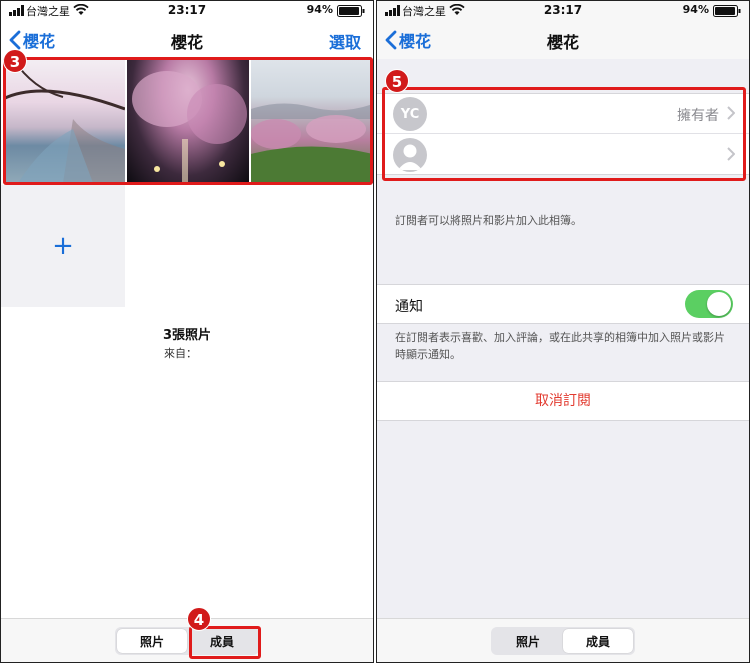 Image resolution: width=750 pixels, height=663 pixels. I want to click on plus-icon: +, so click(63, 246).